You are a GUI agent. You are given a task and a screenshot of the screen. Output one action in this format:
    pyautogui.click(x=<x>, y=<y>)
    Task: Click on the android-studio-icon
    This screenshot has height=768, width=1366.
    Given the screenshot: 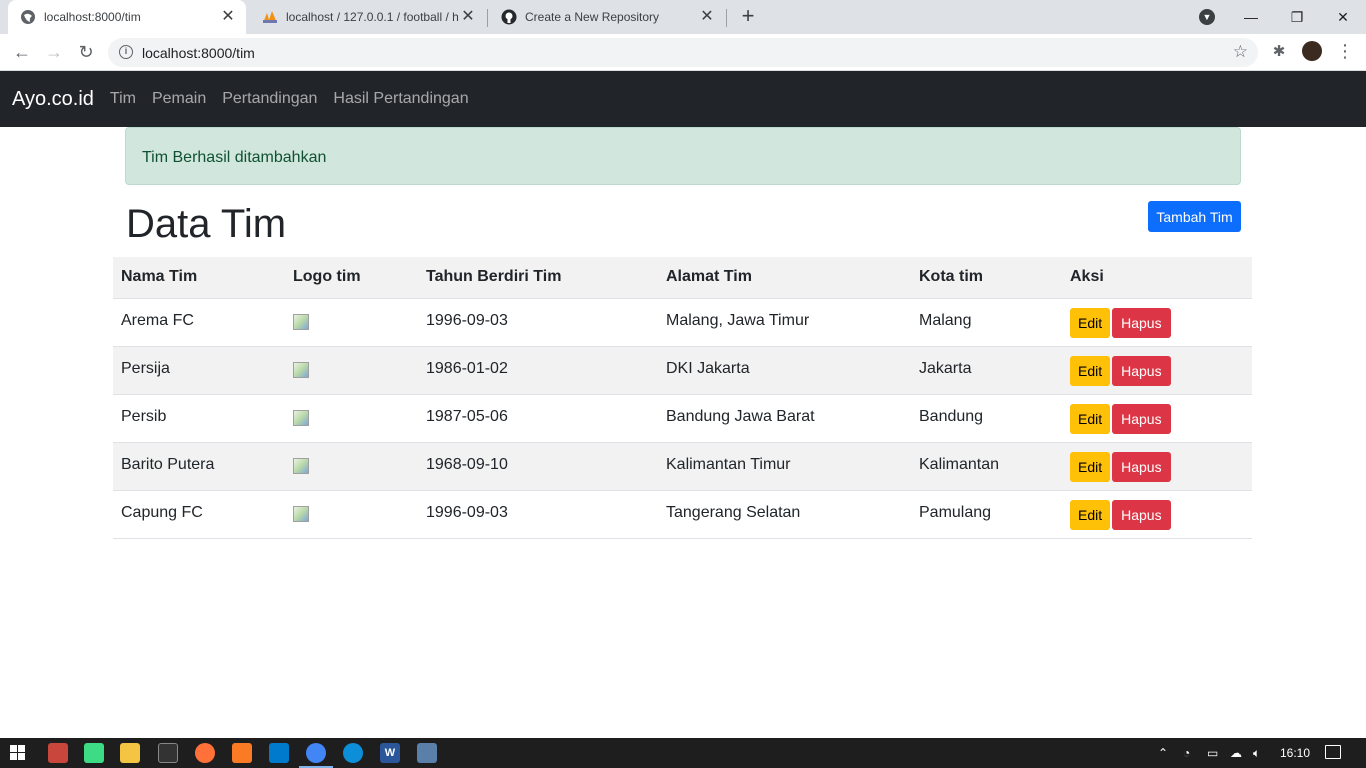 What is the action you would take?
    pyautogui.click(x=94, y=753)
    